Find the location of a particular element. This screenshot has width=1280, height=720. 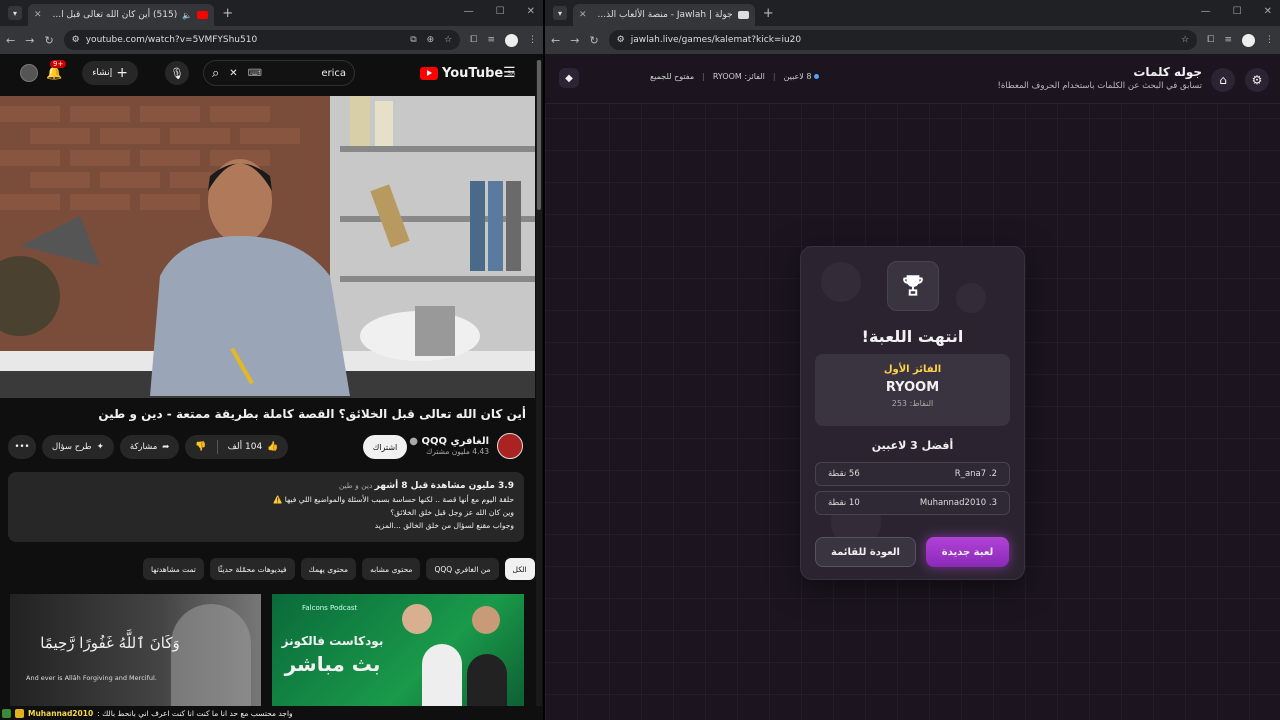

back-to-menu-button: العودة للقائمة is located at coordinates (865, 552).